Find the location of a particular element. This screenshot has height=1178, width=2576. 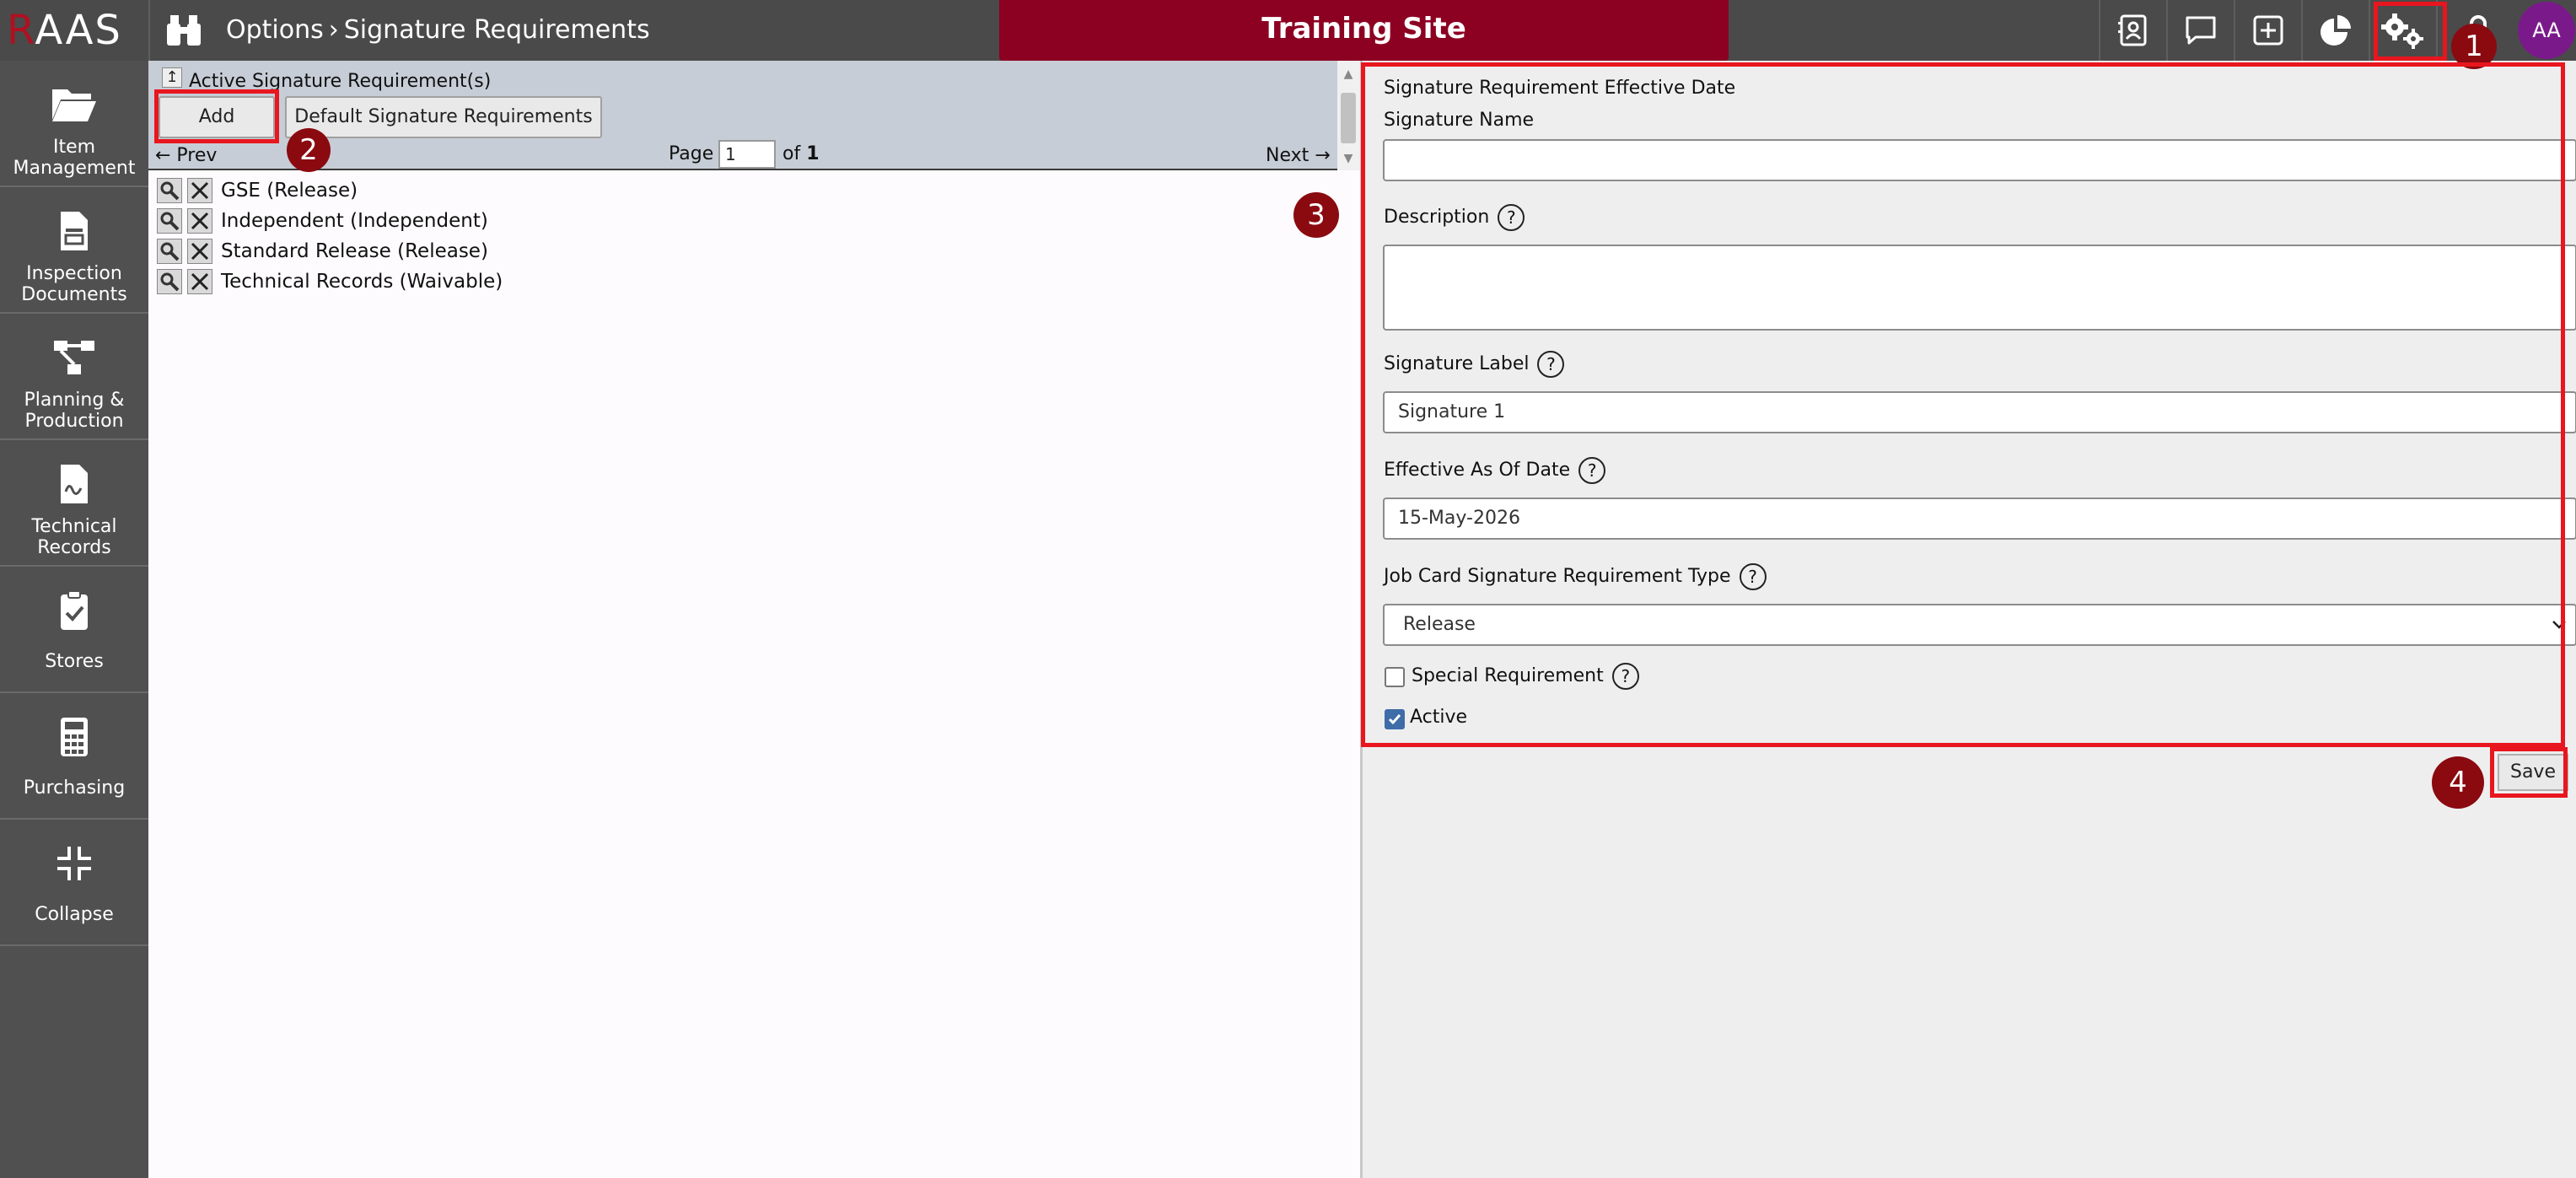

sidebar-item-stores: Stores is located at coordinates (74, 630).